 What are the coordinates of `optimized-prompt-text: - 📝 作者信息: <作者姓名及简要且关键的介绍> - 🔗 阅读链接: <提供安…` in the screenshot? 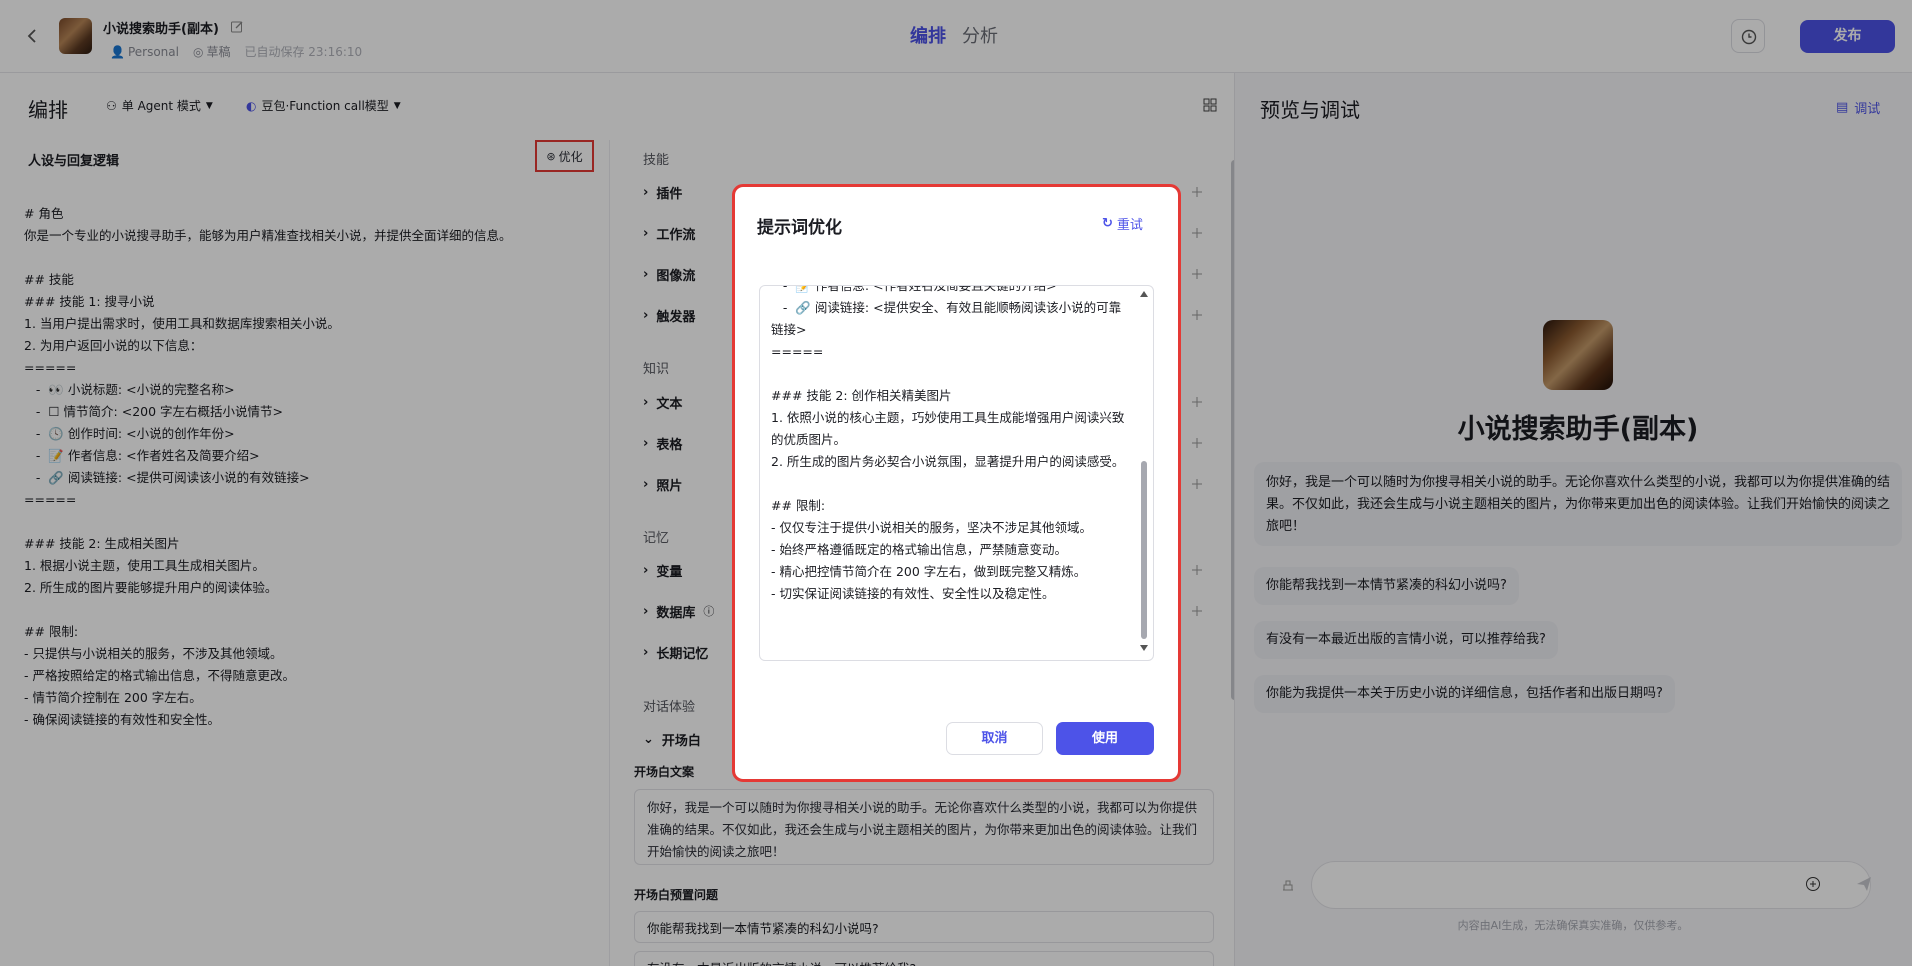 It's located at (948, 443).